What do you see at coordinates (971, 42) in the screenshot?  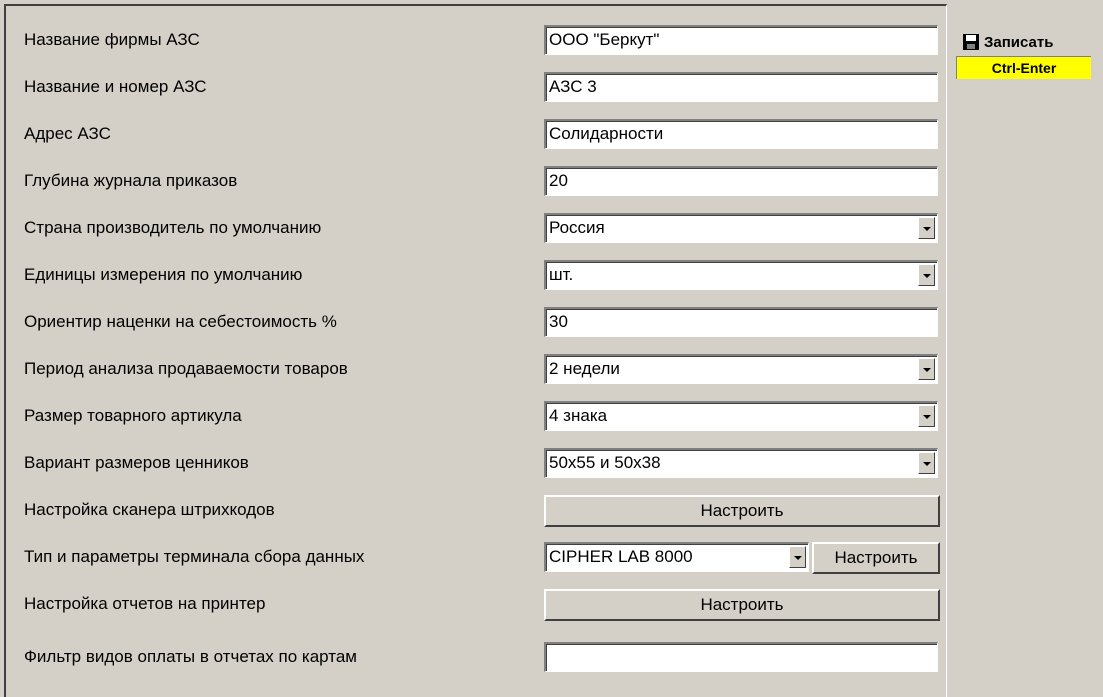 I see `floppy-disk-icon` at bounding box center [971, 42].